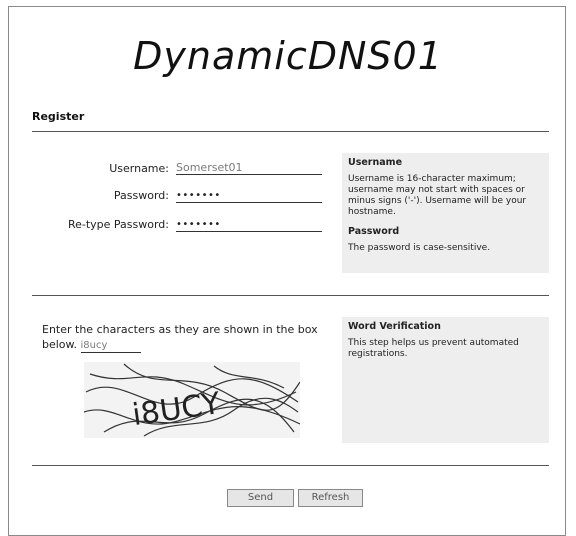 This screenshot has height=536, width=576. What do you see at coordinates (330, 498) in the screenshot?
I see `refresh-button: Refresh` at bounding box center [330, 498].